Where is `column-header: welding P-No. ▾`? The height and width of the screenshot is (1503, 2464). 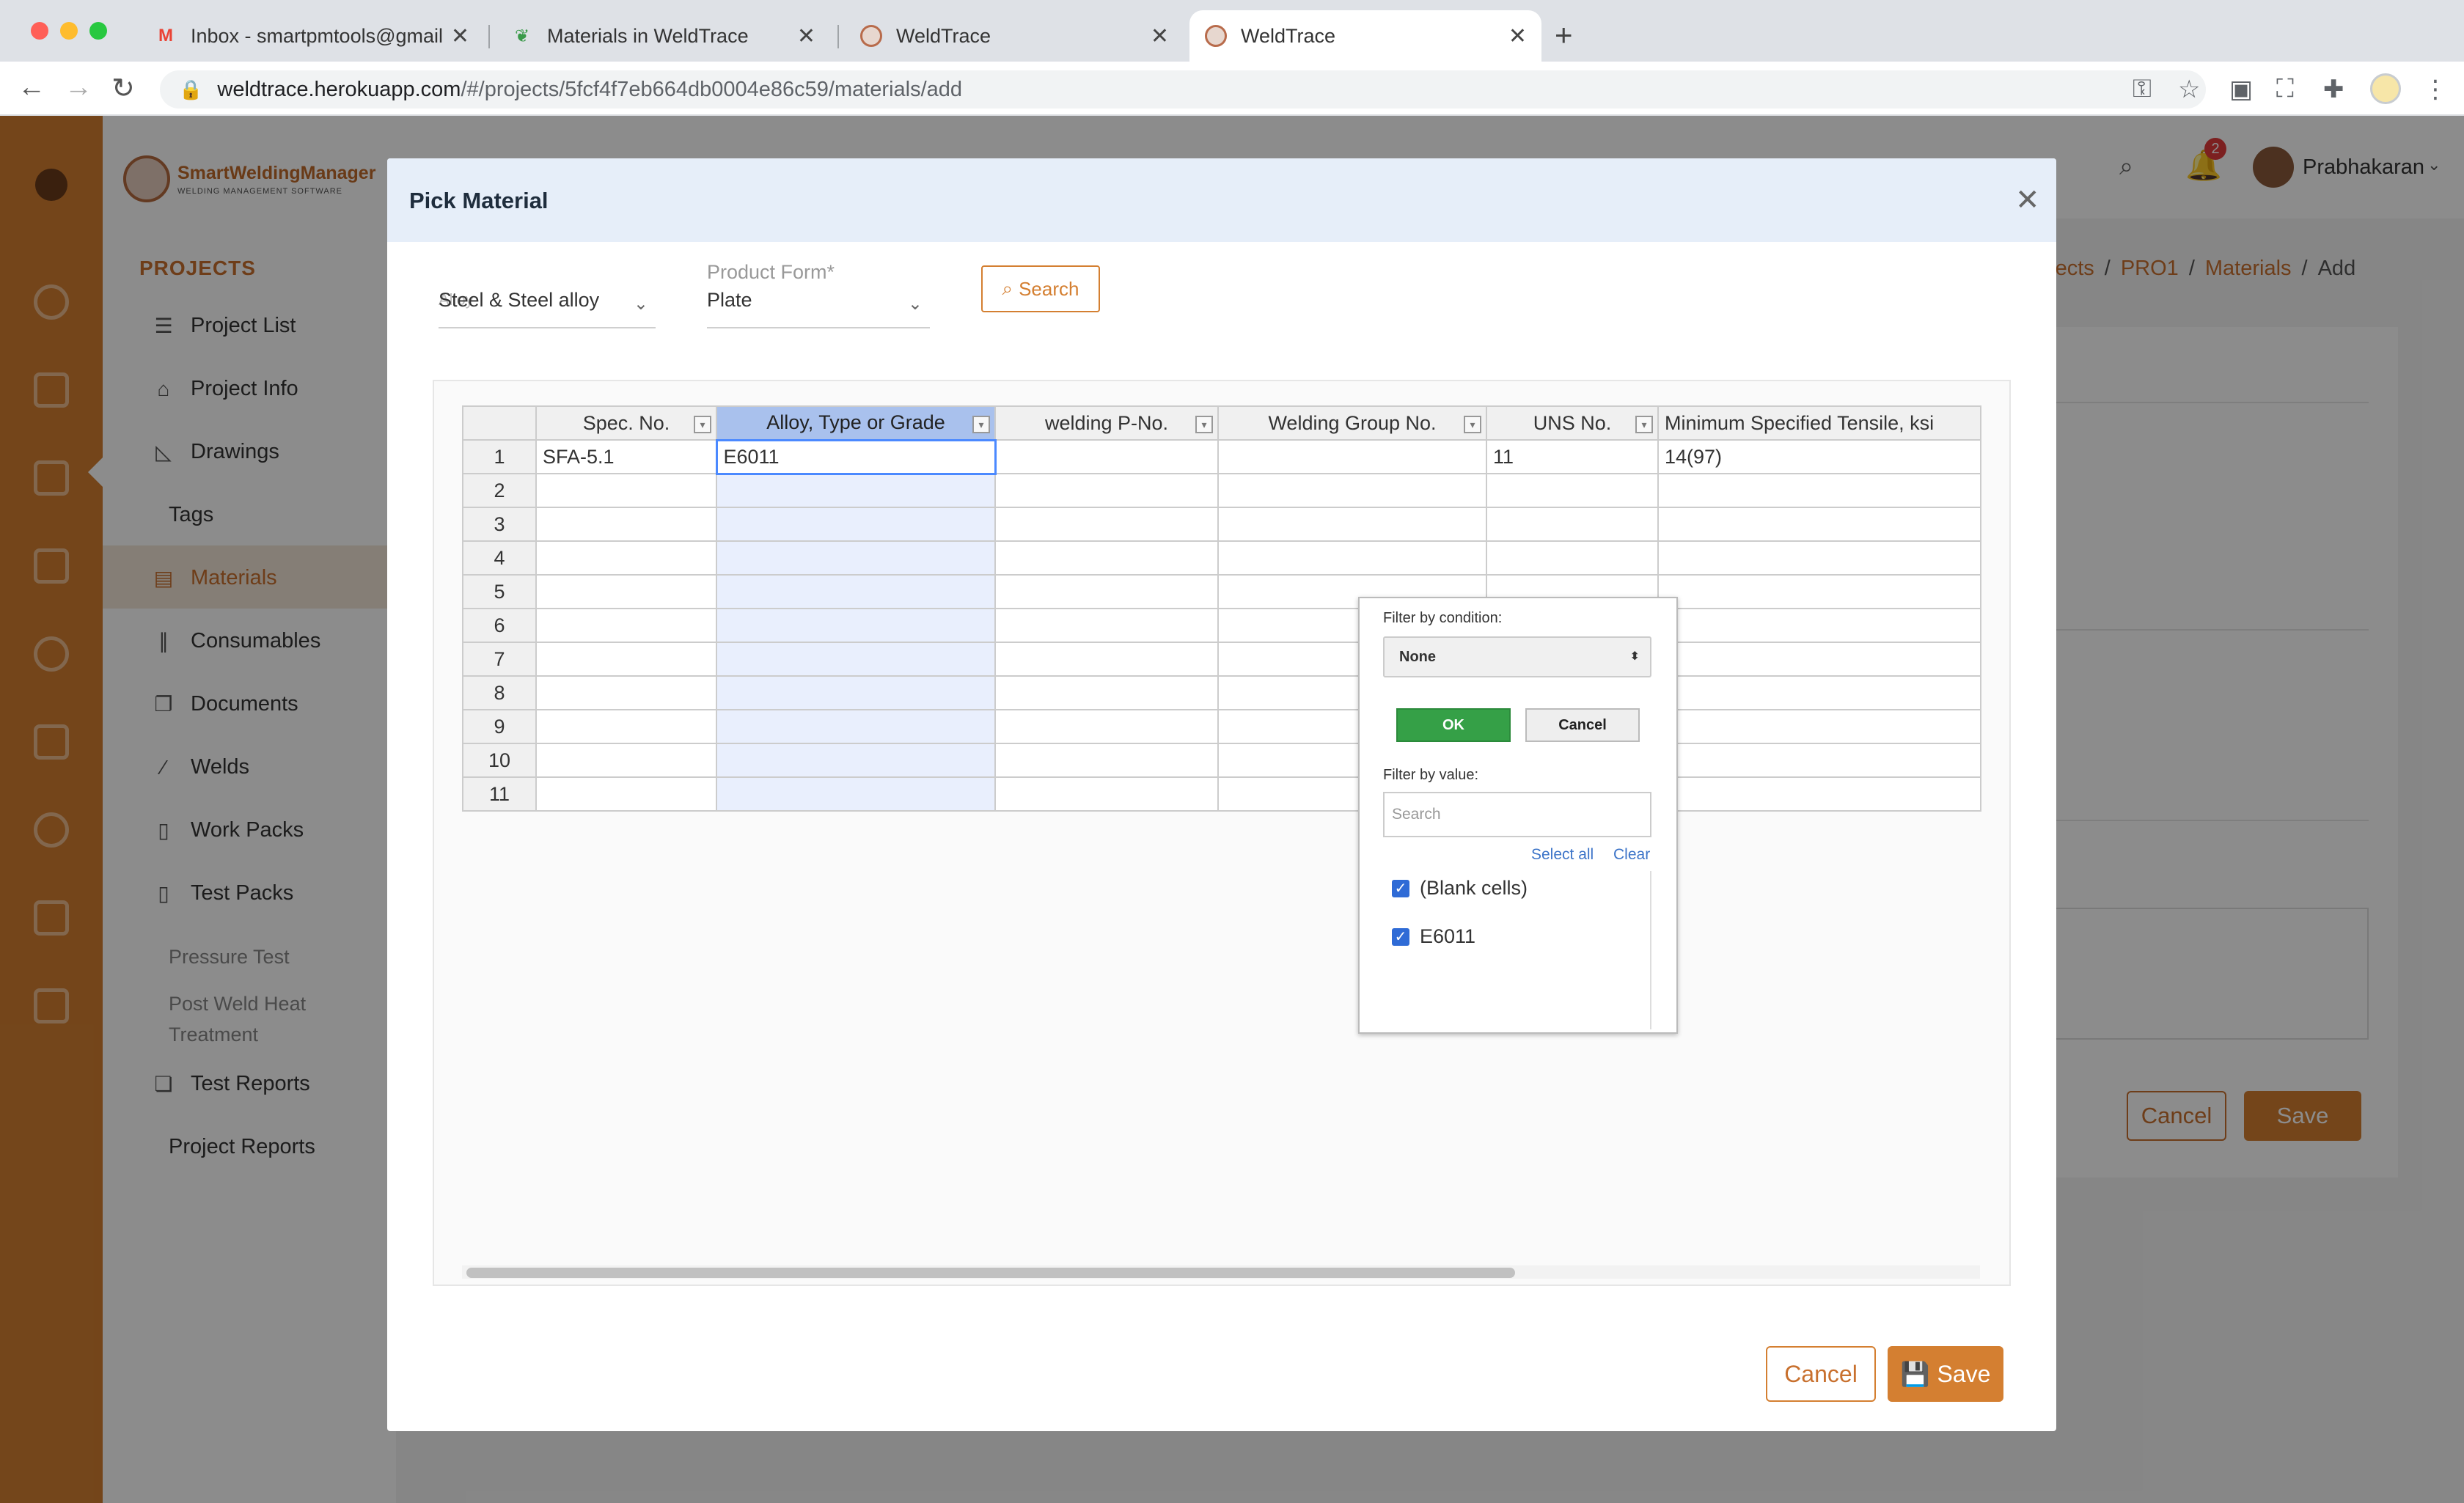 column-header: welding P-No. ▾ is located at coordinates (1106, 423).